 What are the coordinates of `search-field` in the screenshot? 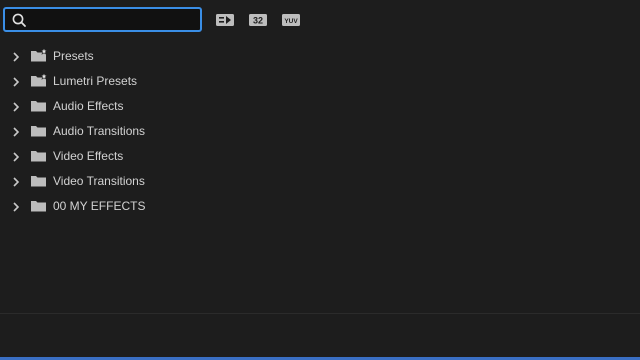 It's located at (102, 19).